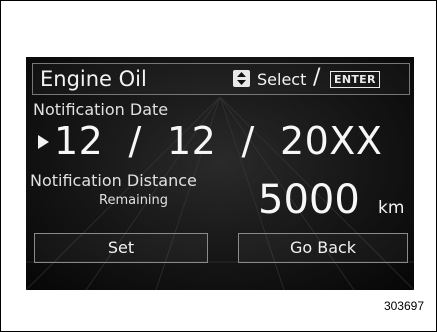 The height and width of the screenshot is (332, 437). I want to click on set-button: Set, so click(121, 248).